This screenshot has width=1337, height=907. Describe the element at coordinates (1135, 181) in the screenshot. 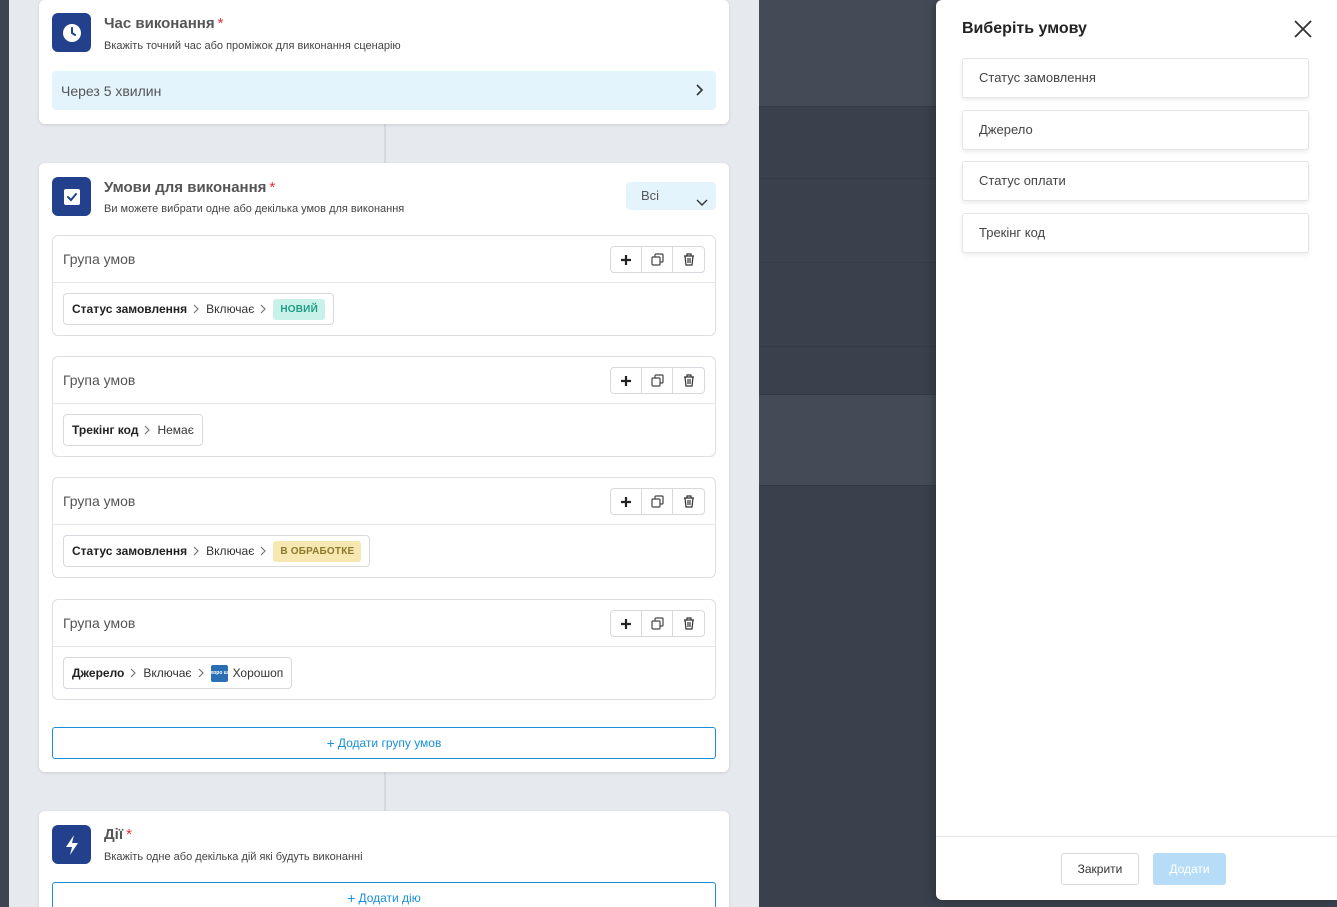

I see `condition-option: Статус оплати` at that location.